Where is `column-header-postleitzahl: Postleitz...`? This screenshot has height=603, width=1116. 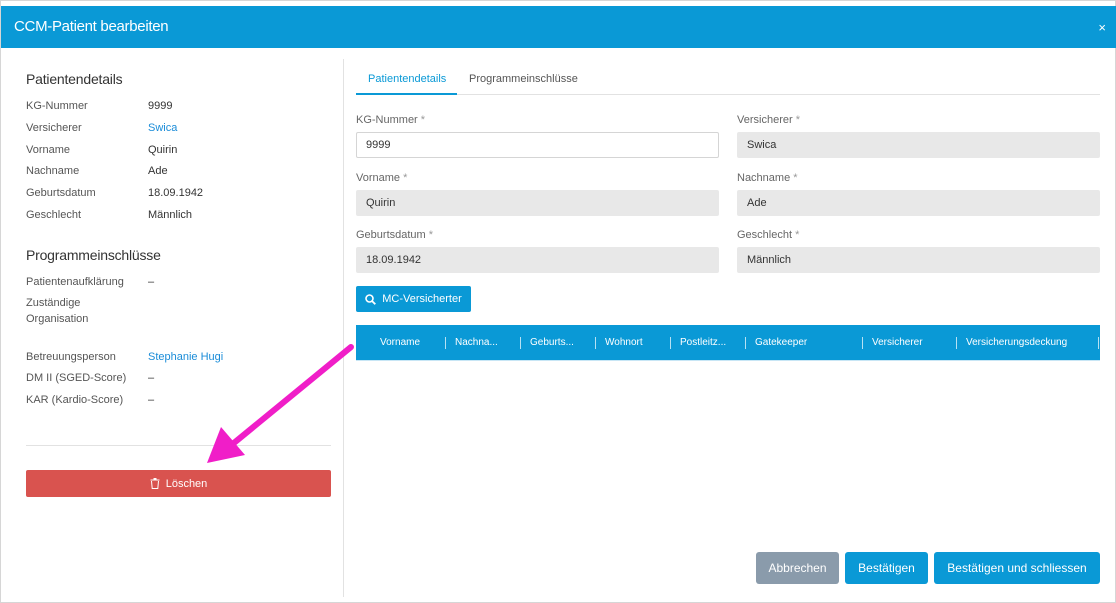 column-header-postleitzahl: Postleitz... is located at coordinates (703, 342).